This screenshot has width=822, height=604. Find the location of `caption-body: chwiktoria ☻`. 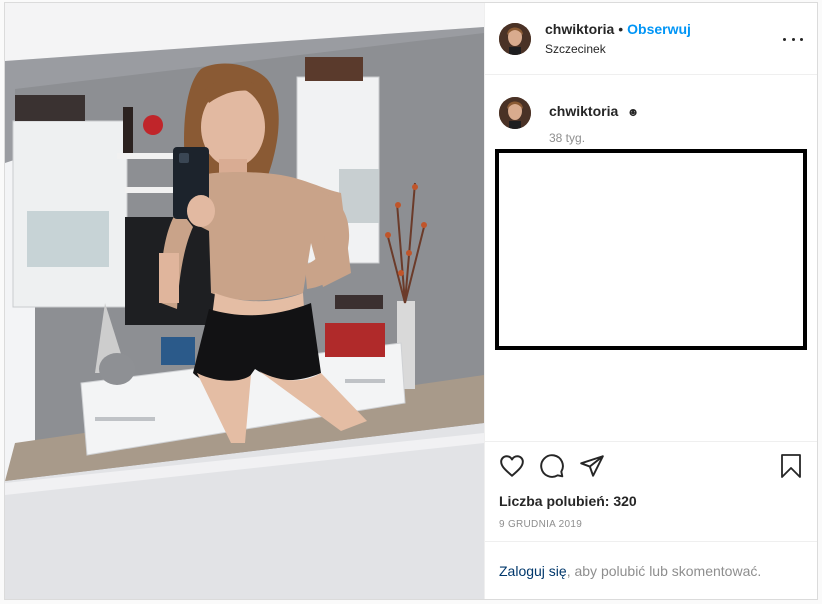

caption-body: chwiktoria ☻ is located at coordinates (594, 112).